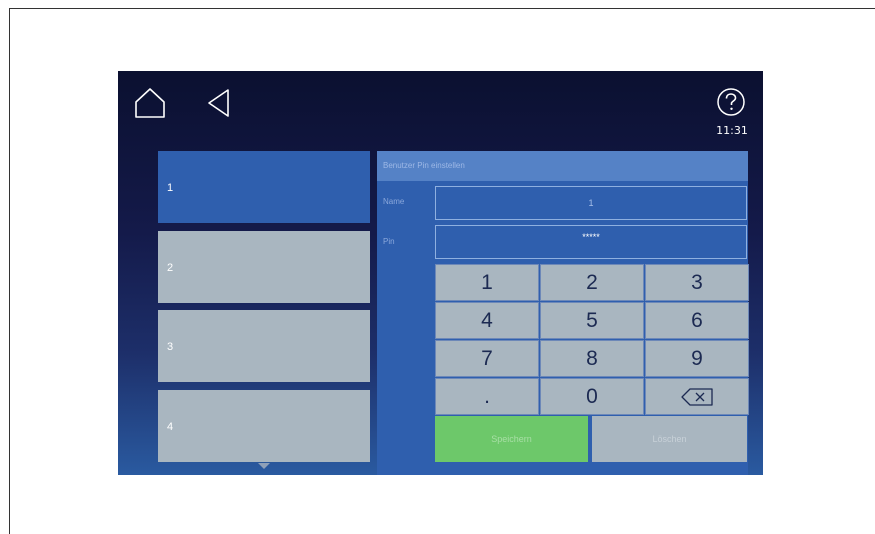  I want to click on user-list-item-label: 4, so click(170, 427).